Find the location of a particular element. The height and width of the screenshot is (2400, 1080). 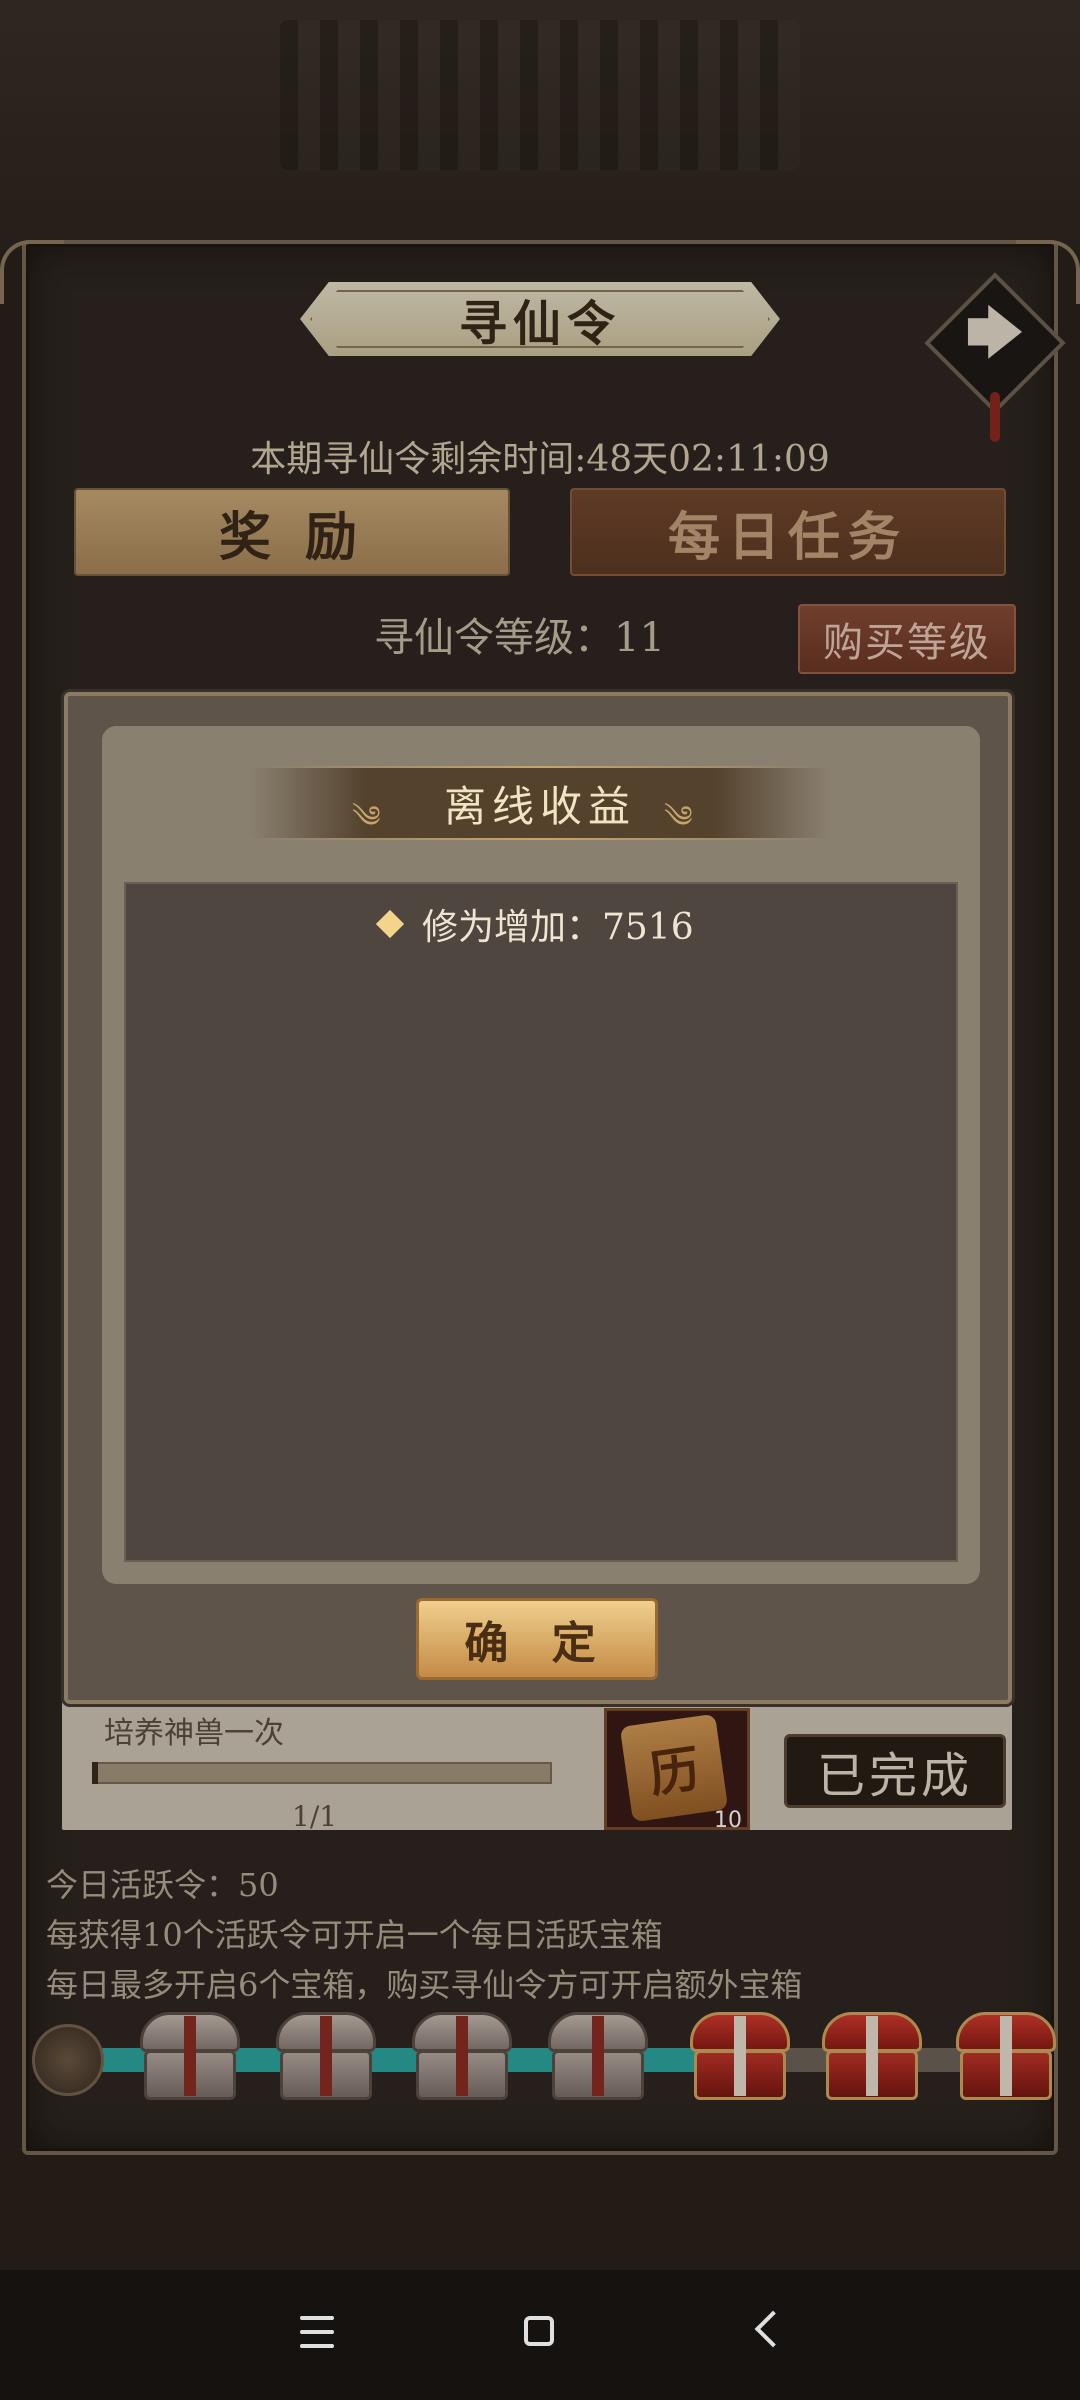

menu-icon is located at coordinates (317, 2332).